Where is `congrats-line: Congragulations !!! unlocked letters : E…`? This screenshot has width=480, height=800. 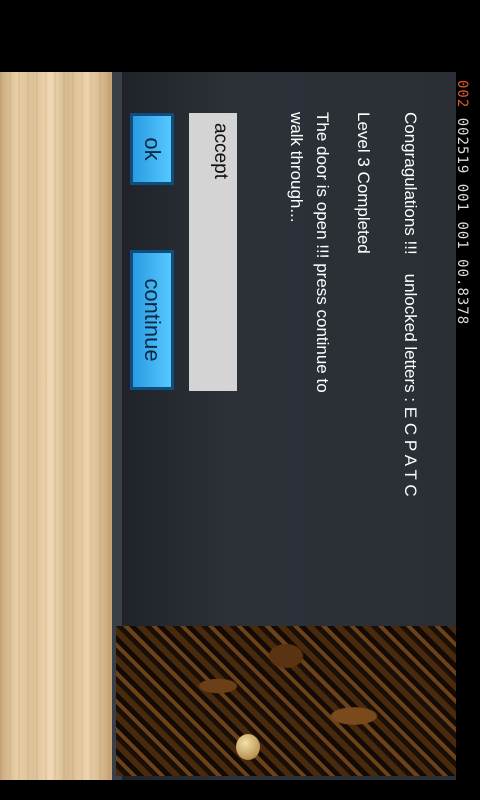
congrats-line: Congragulations !!! unlocked letters : E… is located at coordinates (410, 304).